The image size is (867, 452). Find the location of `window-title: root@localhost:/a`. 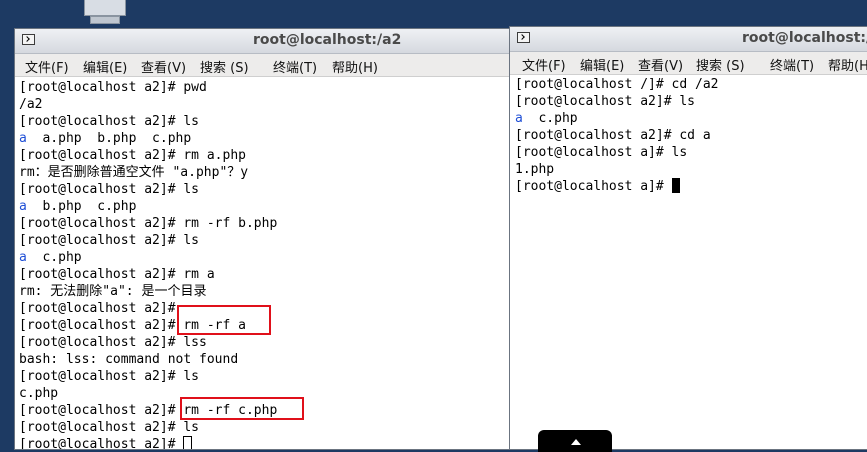

window-title: root@localhost:/a is located at coordinates (804, 38).